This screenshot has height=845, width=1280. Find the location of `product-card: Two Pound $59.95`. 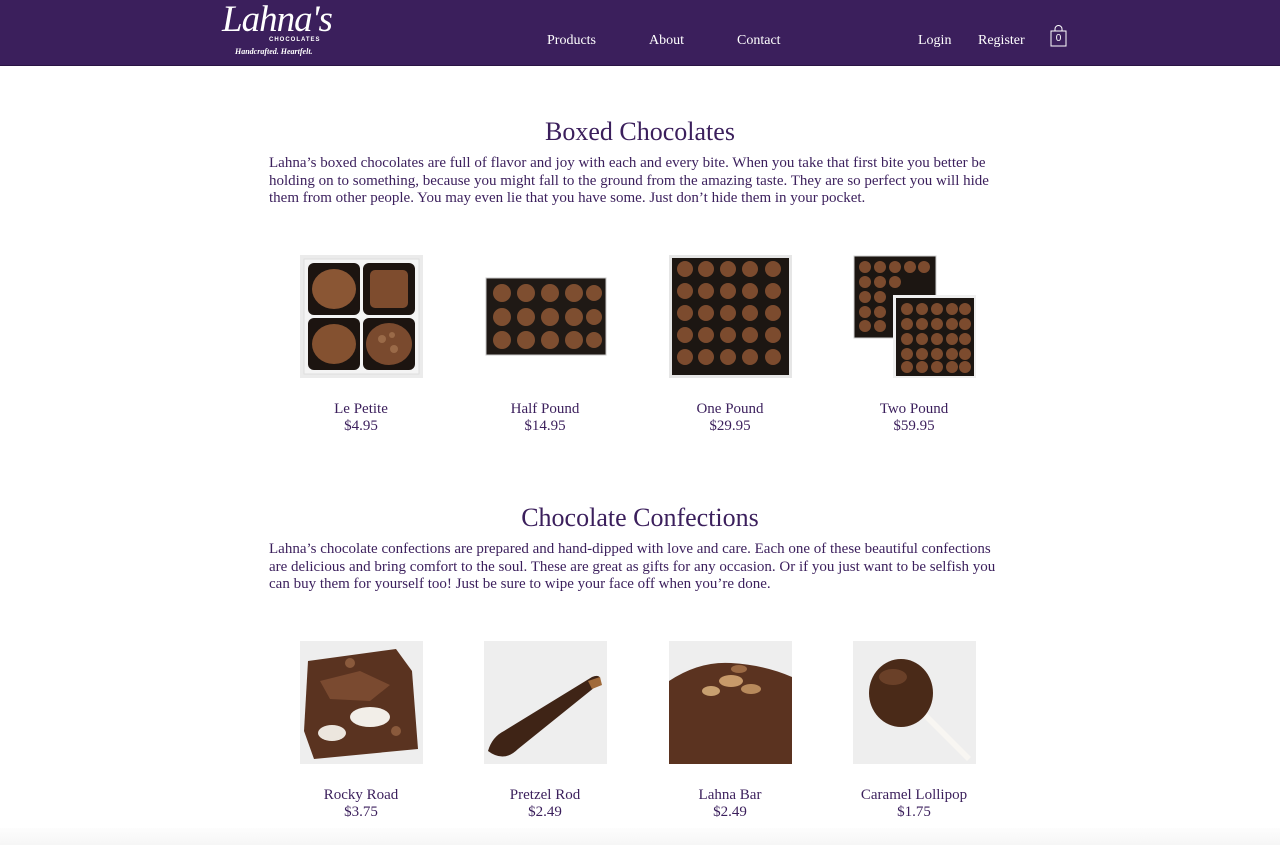

product-card: Two Pound $59.95 is located at coordinates (914, 344).